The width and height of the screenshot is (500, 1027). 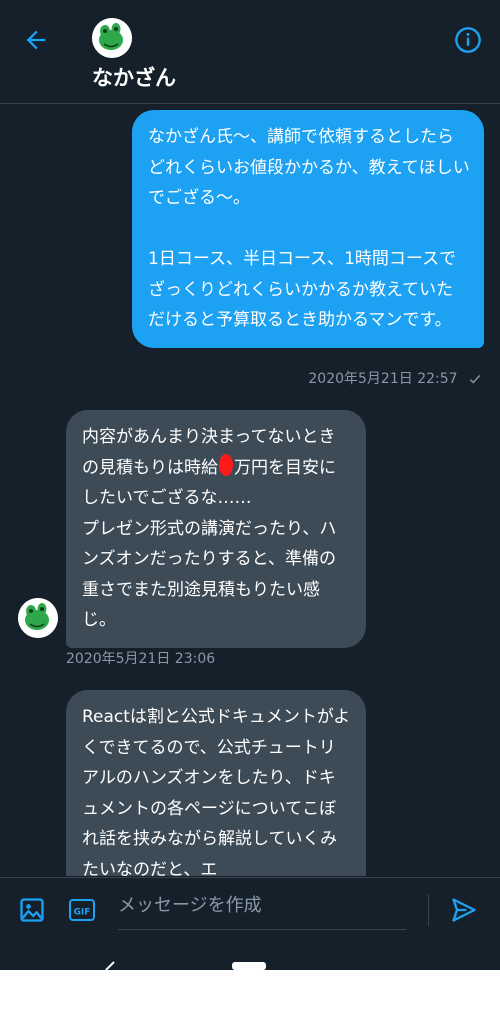 I want to click on sent-check-icon, so click(x=475, y=379).